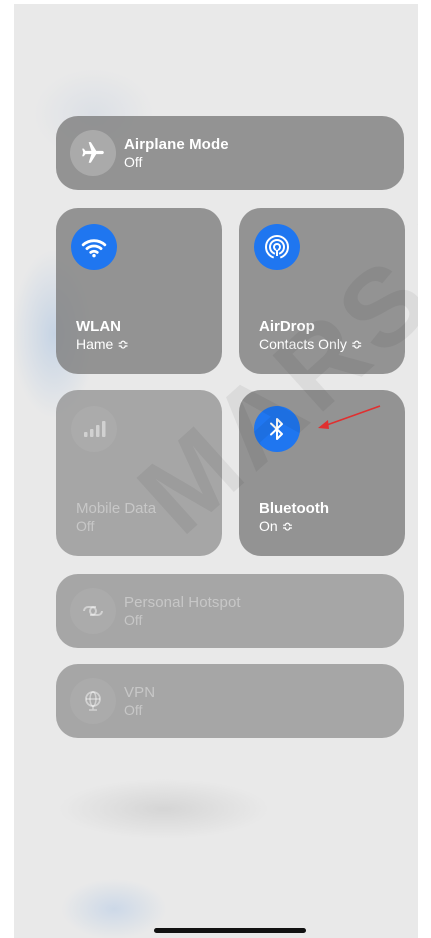 Image resolution: width=431 pixels, height=938 pixels. What do you see at coordinates (276, 526) in the screenshot?
I see `bluetooth-status: On ≎` at bounding box center [276, 526].